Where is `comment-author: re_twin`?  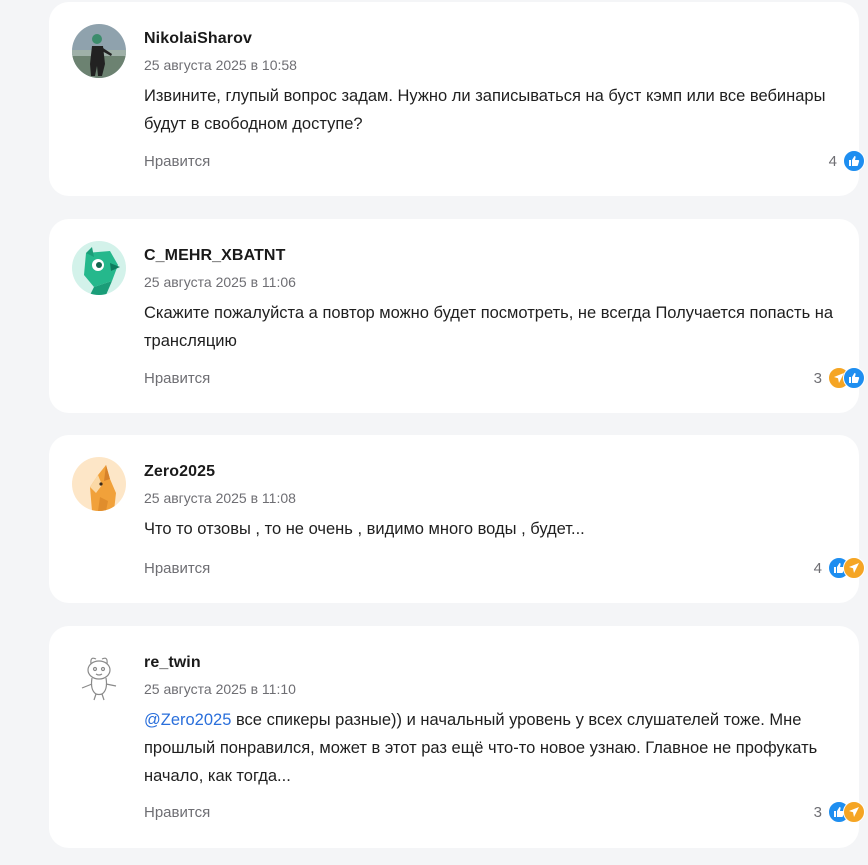
comment-author: re_twin is located at coordinates (172, 663).